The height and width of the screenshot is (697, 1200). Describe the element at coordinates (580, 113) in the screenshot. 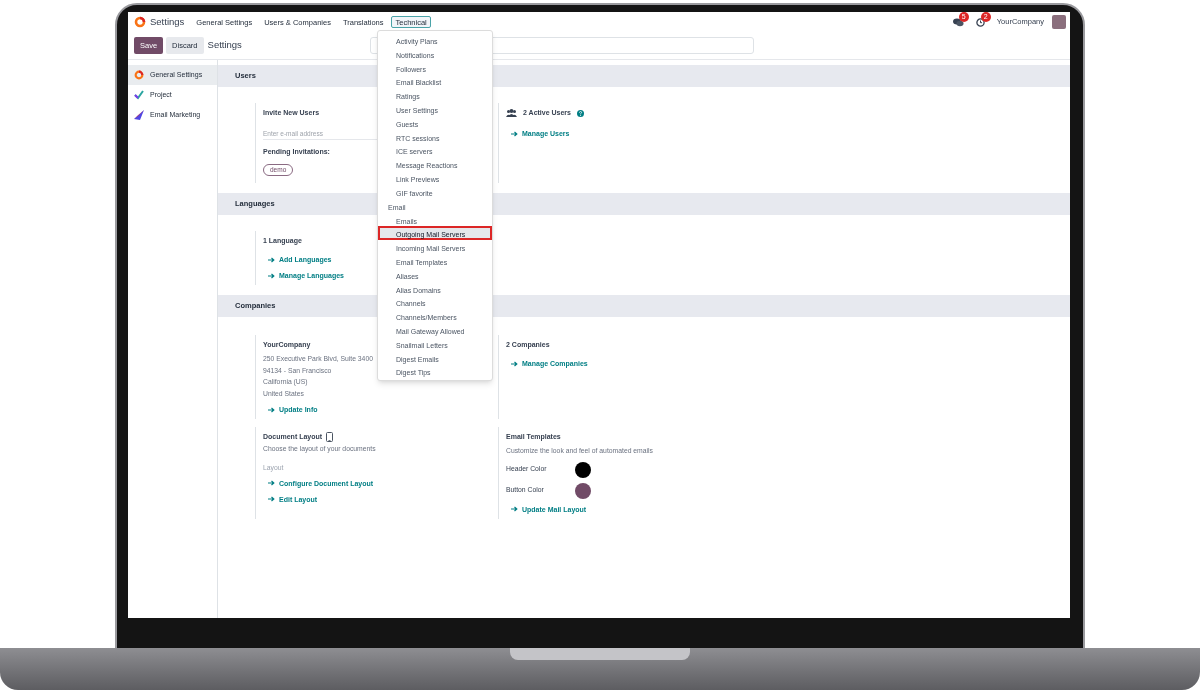

I see `help-icon` at that location.